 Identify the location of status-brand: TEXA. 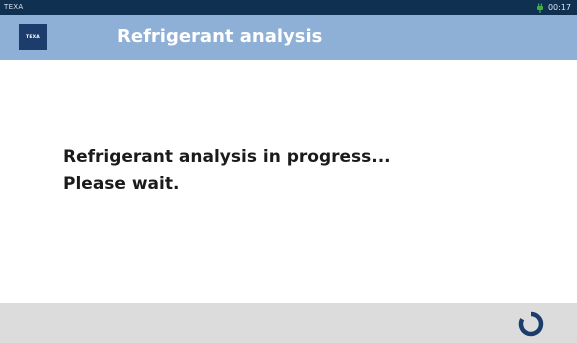
(14, 7).